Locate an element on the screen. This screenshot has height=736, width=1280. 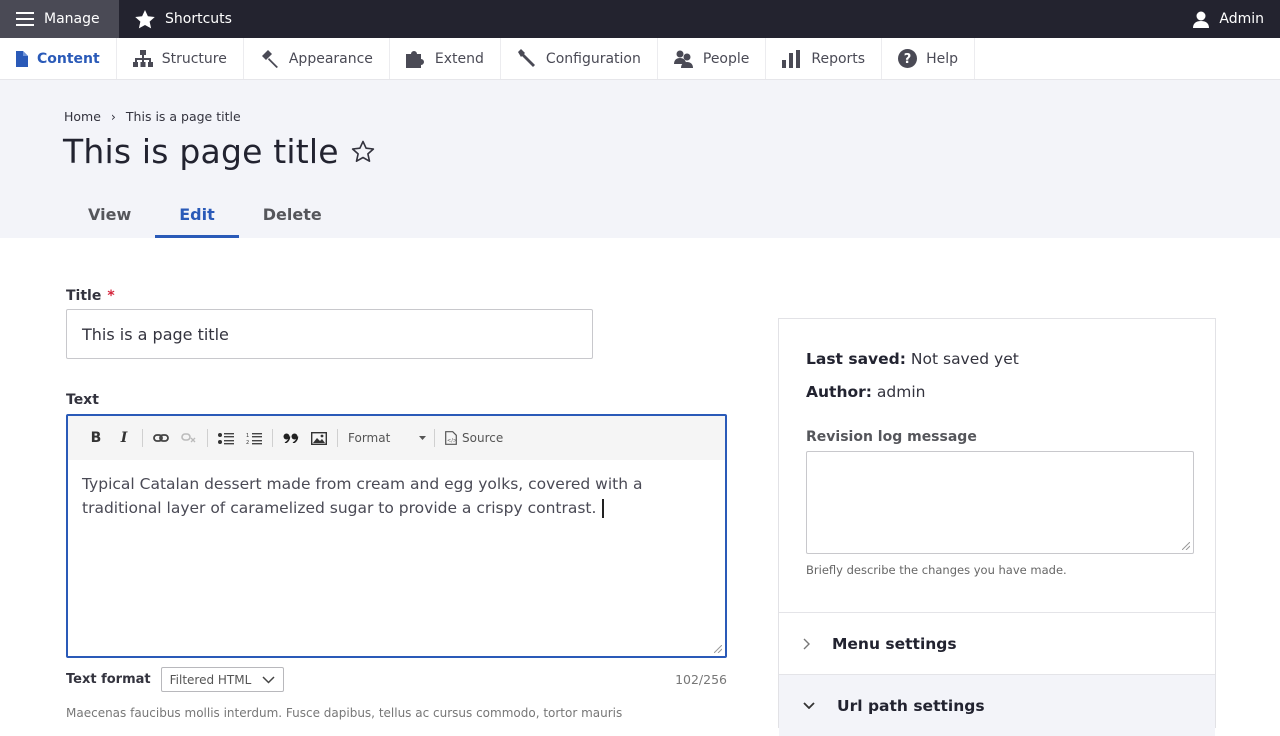
menu-settings-toggle: Menu settings is located at coordinates (997, 643).